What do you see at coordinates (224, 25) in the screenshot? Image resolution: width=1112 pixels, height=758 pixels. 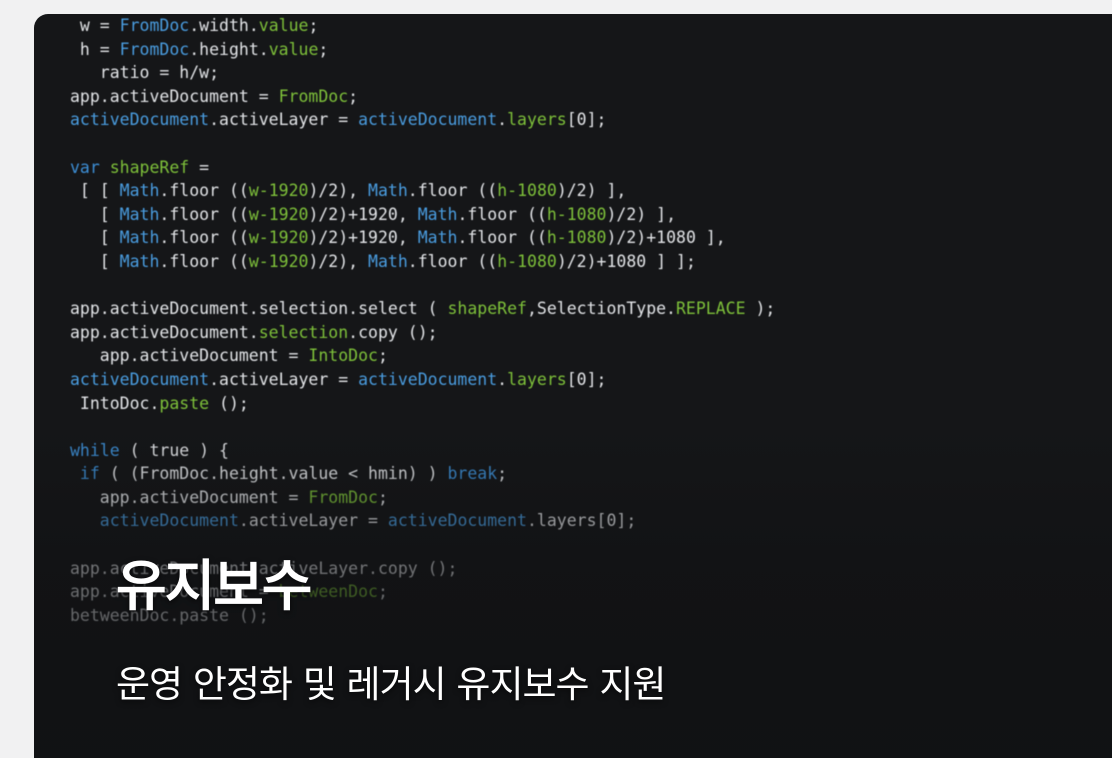 I see `code-token: .width.` at bounding box center [224, 25].